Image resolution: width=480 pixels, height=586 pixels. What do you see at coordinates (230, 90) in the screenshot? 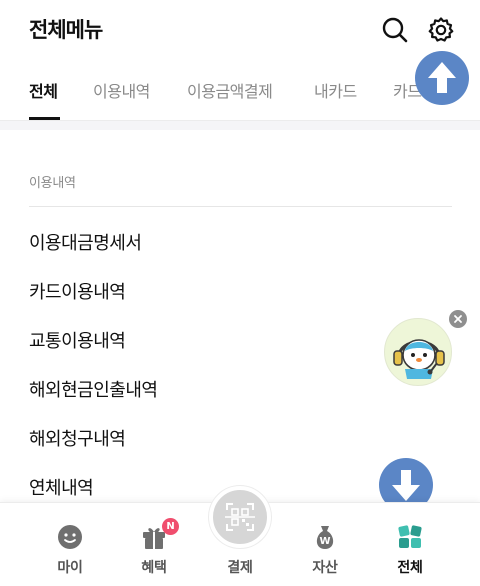
I see `tab-payment: 이용금액결제` at bounding box center [230, 90].